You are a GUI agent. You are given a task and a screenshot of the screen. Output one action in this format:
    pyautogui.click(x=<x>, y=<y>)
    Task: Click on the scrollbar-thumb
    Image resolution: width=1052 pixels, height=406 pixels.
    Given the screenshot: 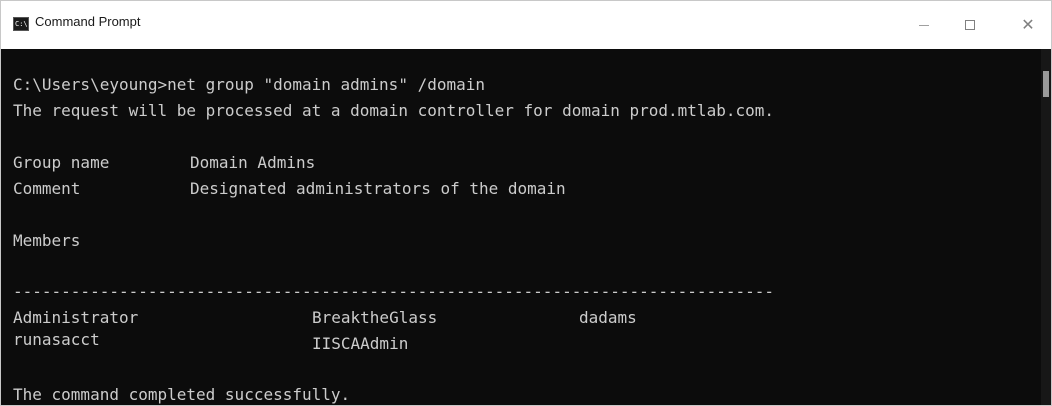 What is the action you would take?
    pyautogui.click(x=1046, y=84)
    